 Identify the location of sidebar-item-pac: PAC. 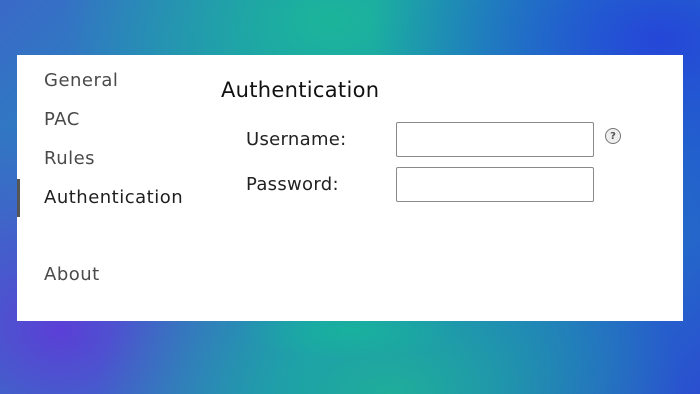
(62, 119).